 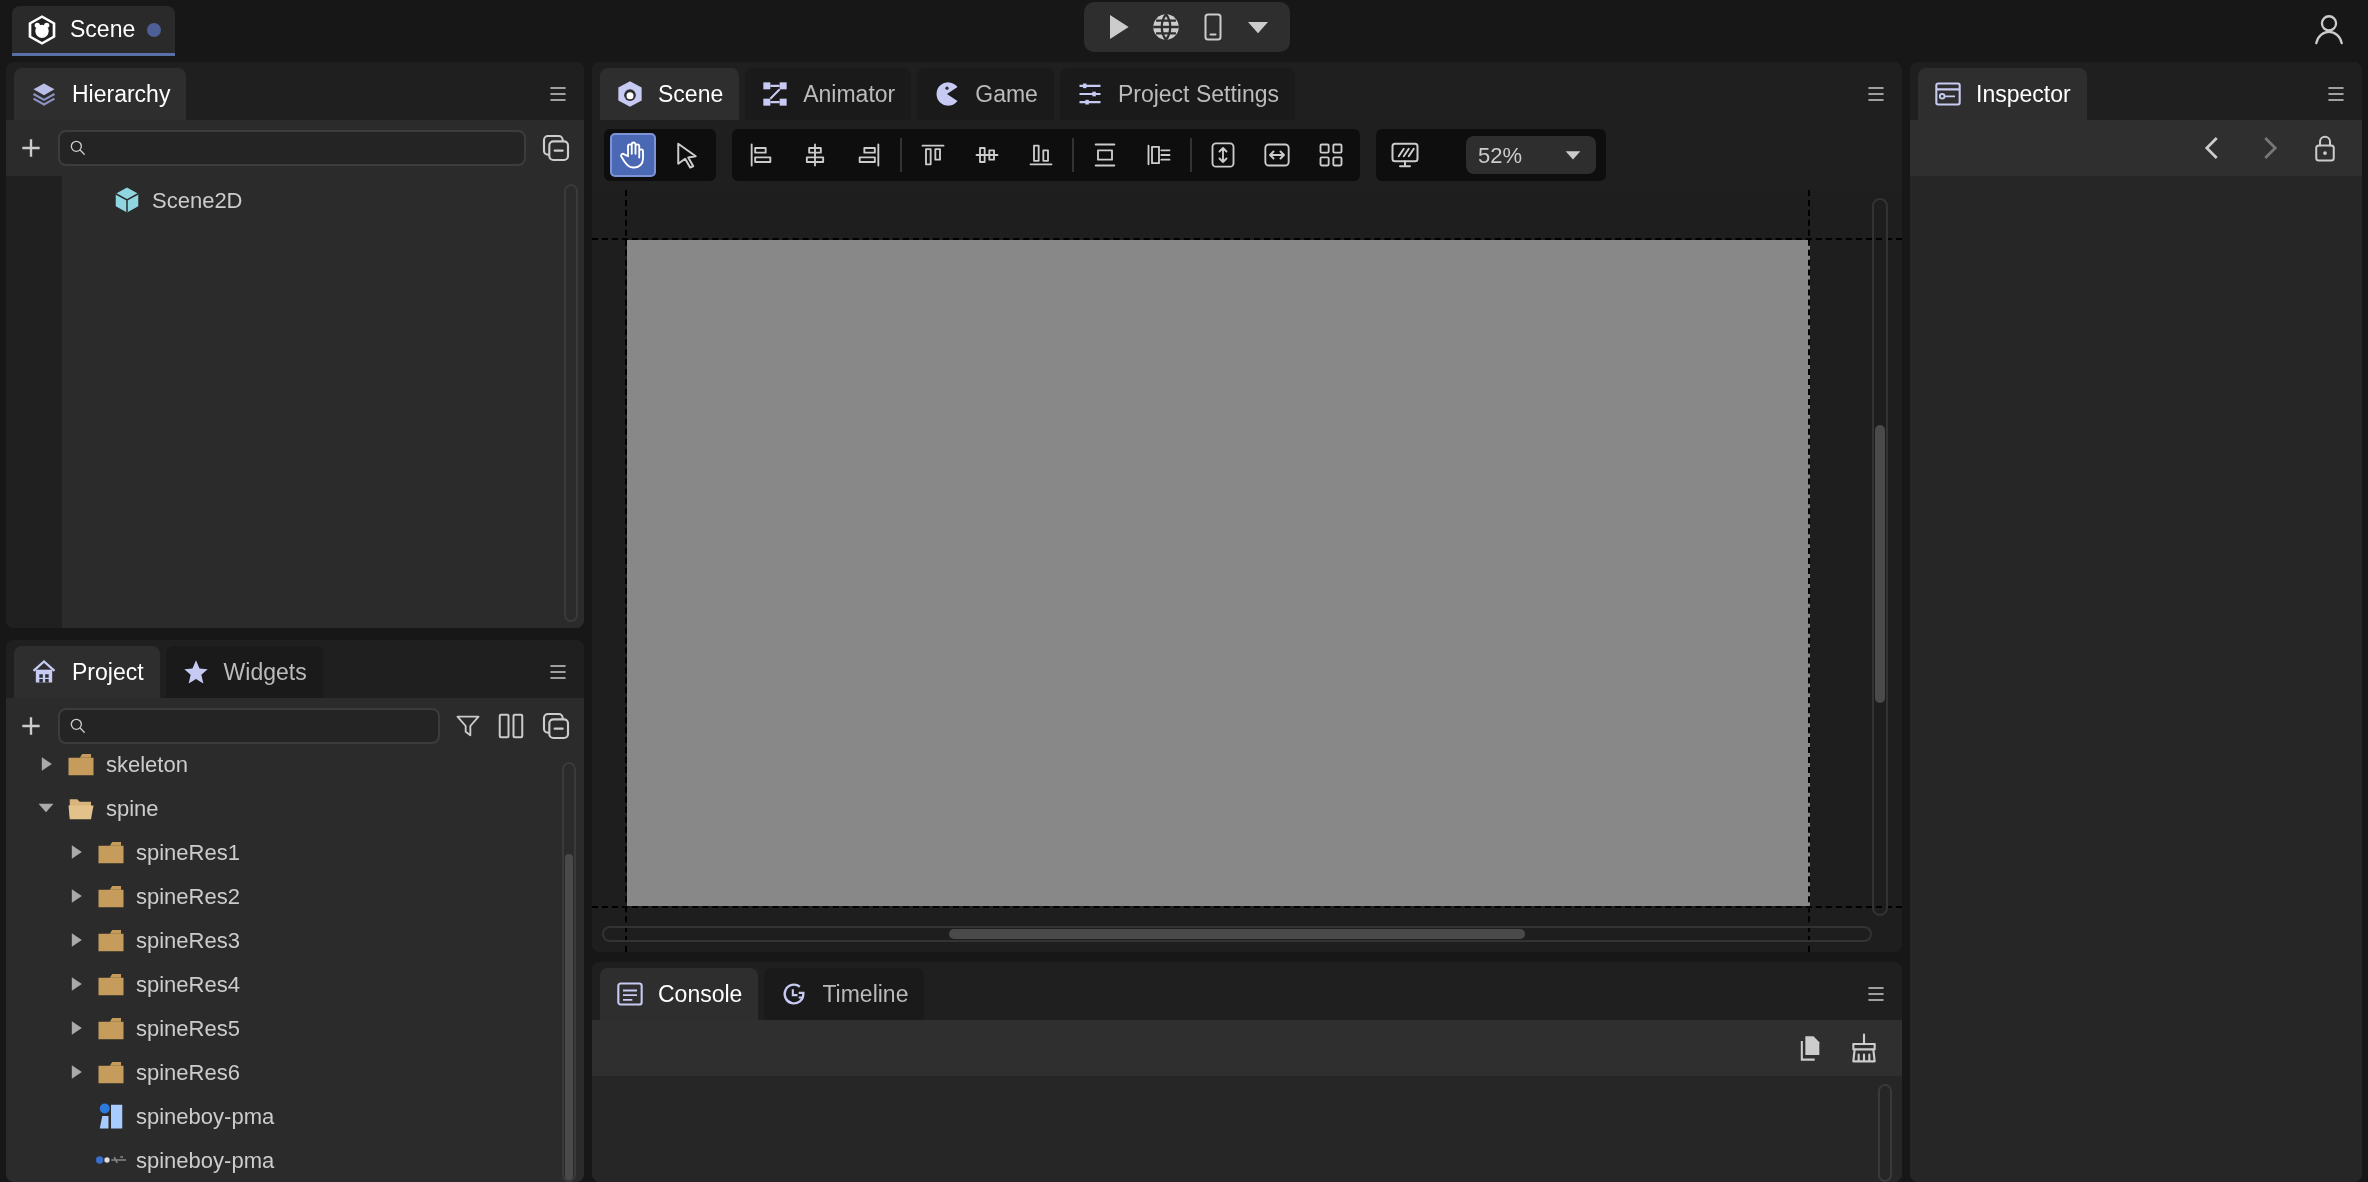 I want to click on panel-tab: Project Settings, so click(x=1177, y=94).